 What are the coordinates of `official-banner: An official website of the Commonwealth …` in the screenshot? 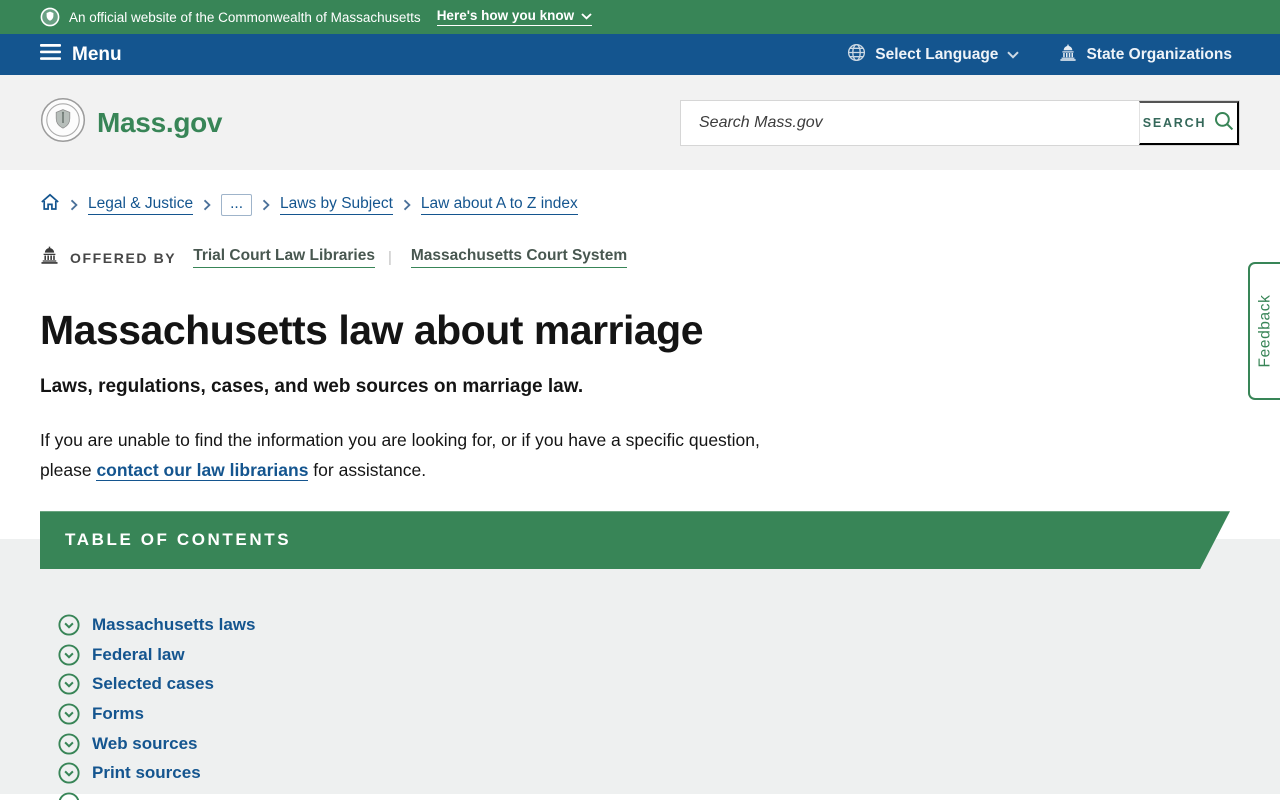 It's located at (640, 17).